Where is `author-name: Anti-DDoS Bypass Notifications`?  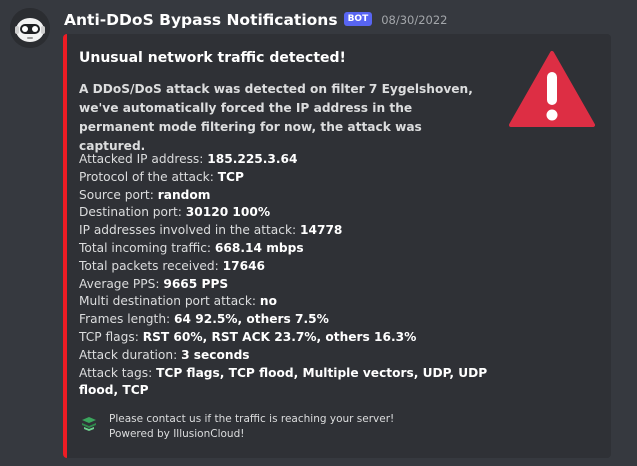 author-name: Anti-DDoS Bypass Notifications is located at coordinates (201, 20).